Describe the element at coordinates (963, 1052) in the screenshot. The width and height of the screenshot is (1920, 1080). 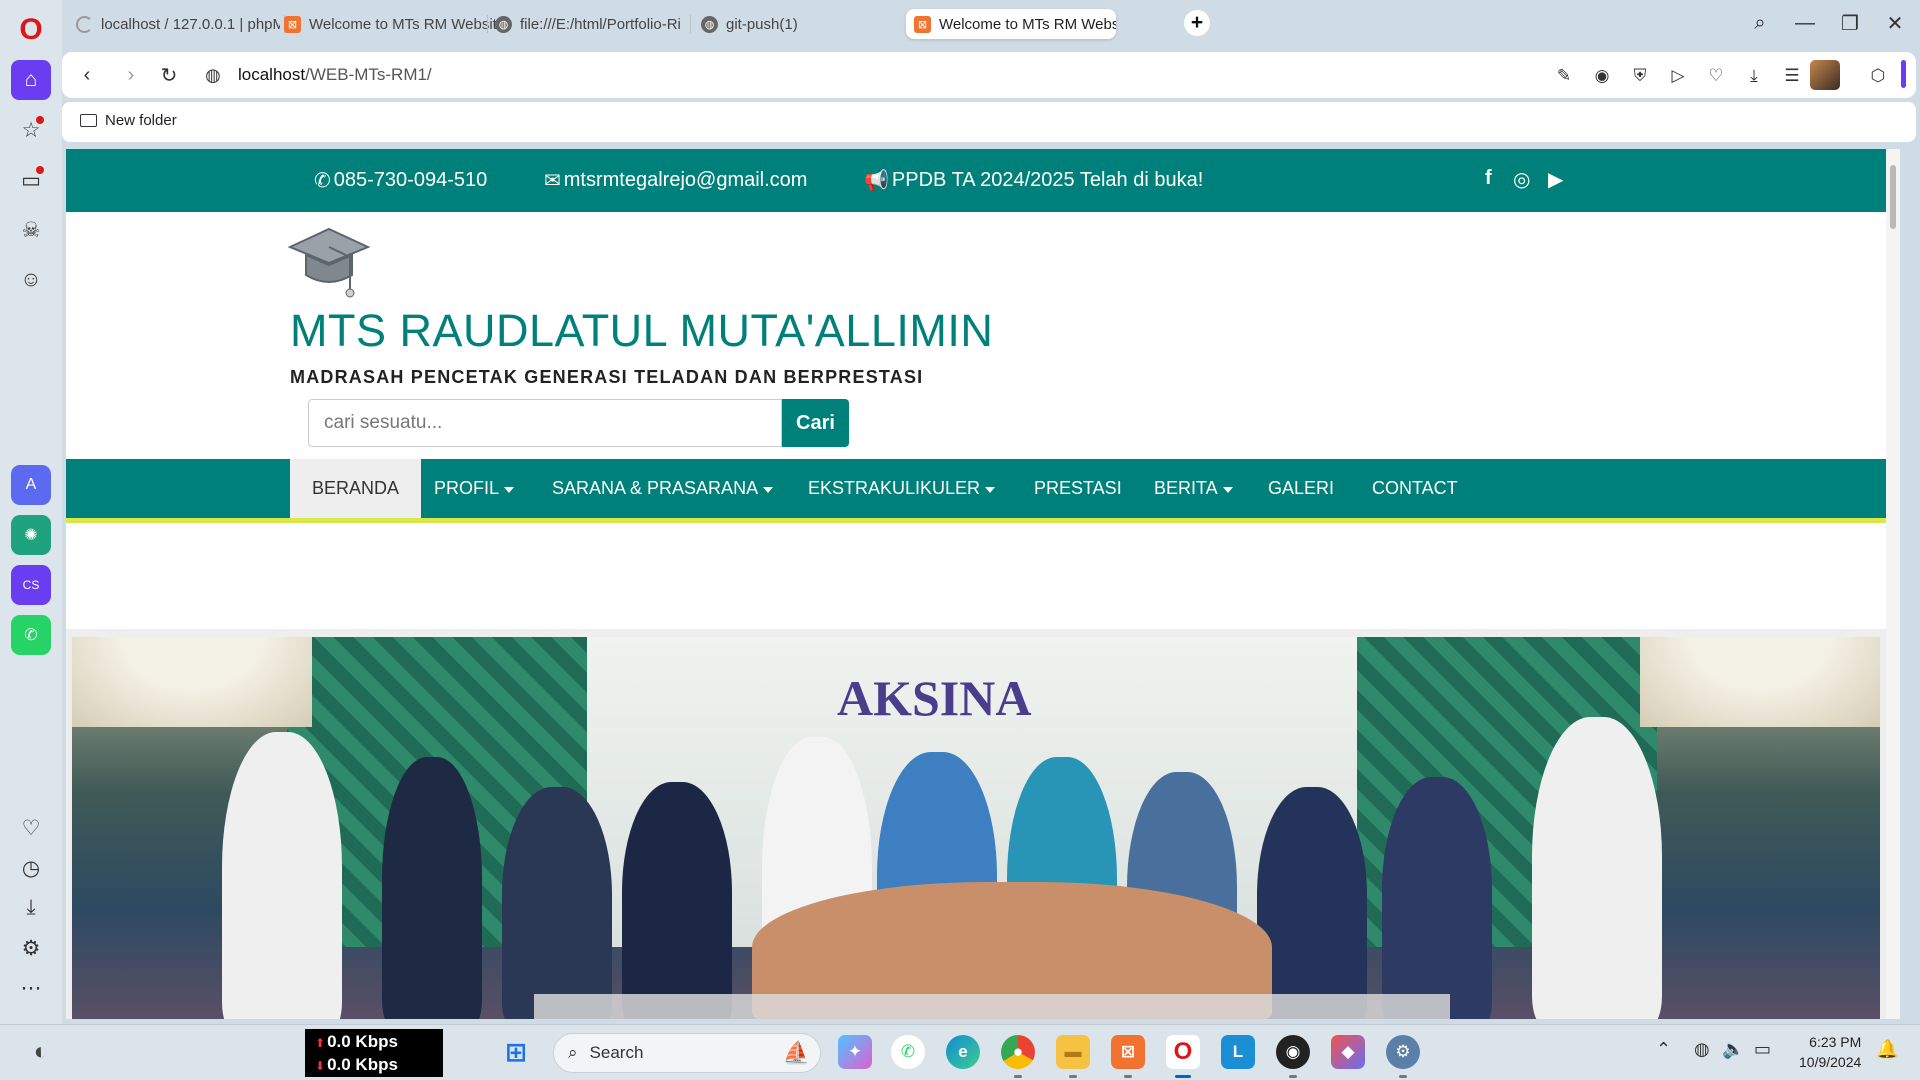
I see `edge-icon: e` at that location.